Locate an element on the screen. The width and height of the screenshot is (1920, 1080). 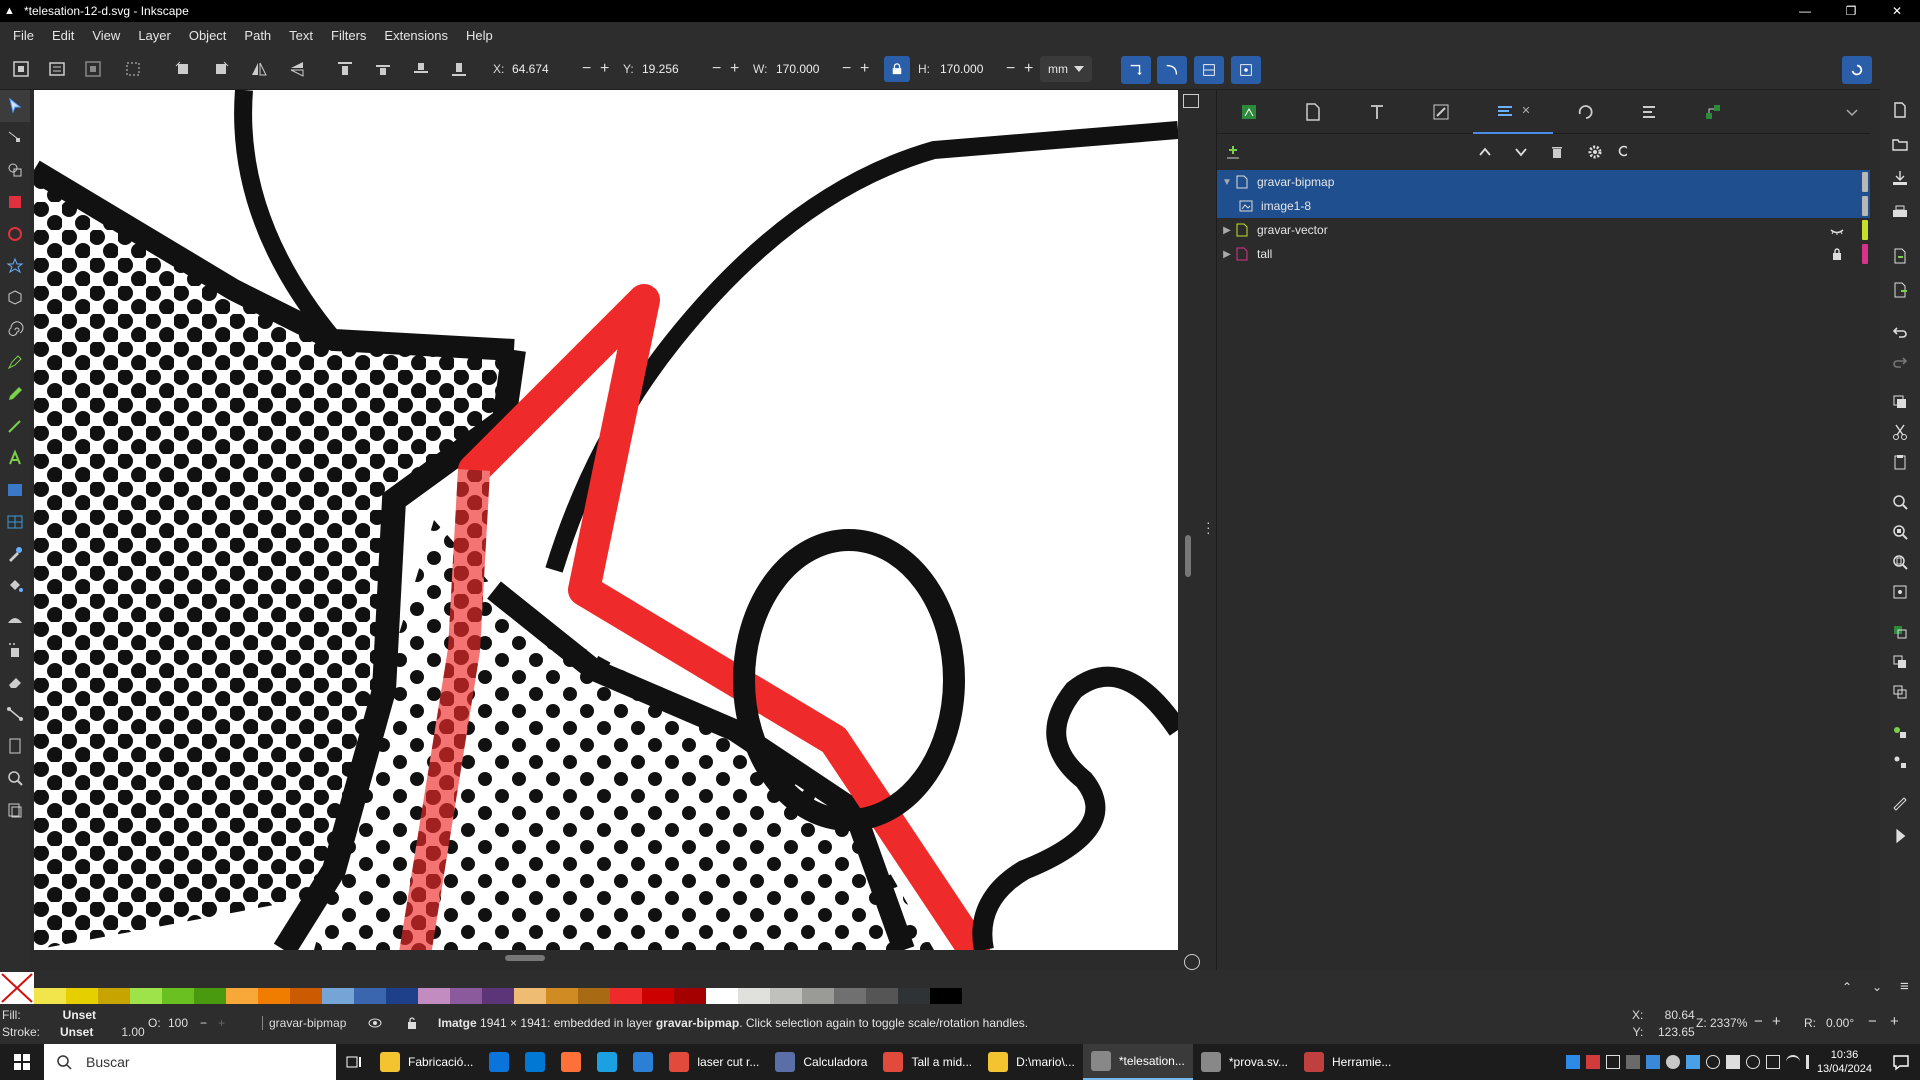
opacity-decrement-button: − is located at coordinates (203, 1023).